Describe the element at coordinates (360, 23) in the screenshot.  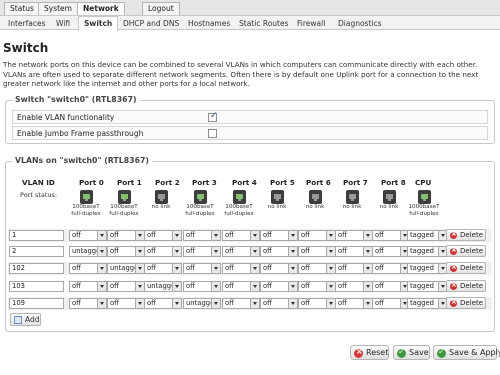
I see `tab-diagnostics: Diagnostics` at that location.